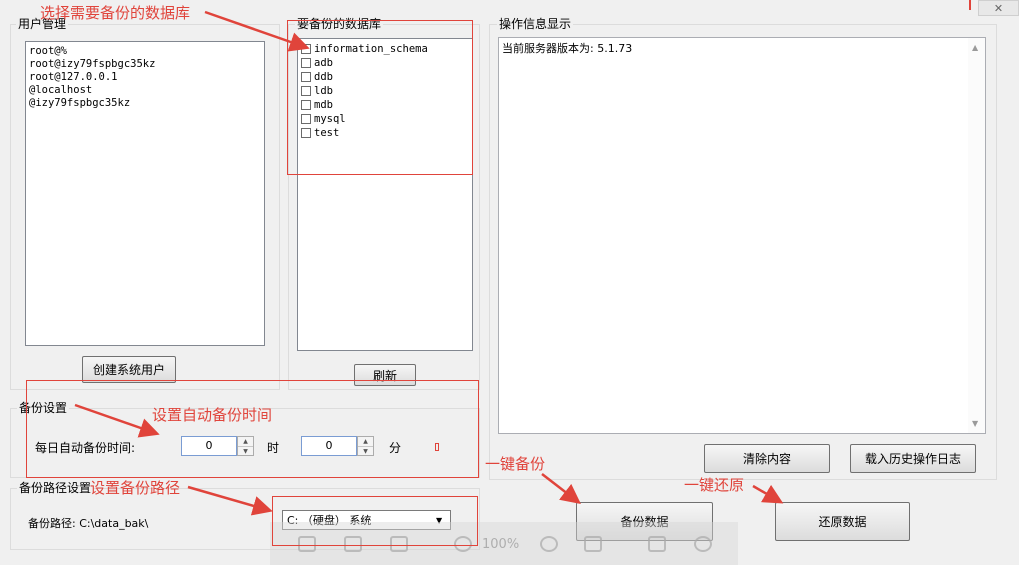 This screenshot has width=1019, height=565. What do you see at coordinates (115, 13) in the screenshot?
I see `annotation-select-db: 选择需要备份的数据库` at bounding box center [115, 13].